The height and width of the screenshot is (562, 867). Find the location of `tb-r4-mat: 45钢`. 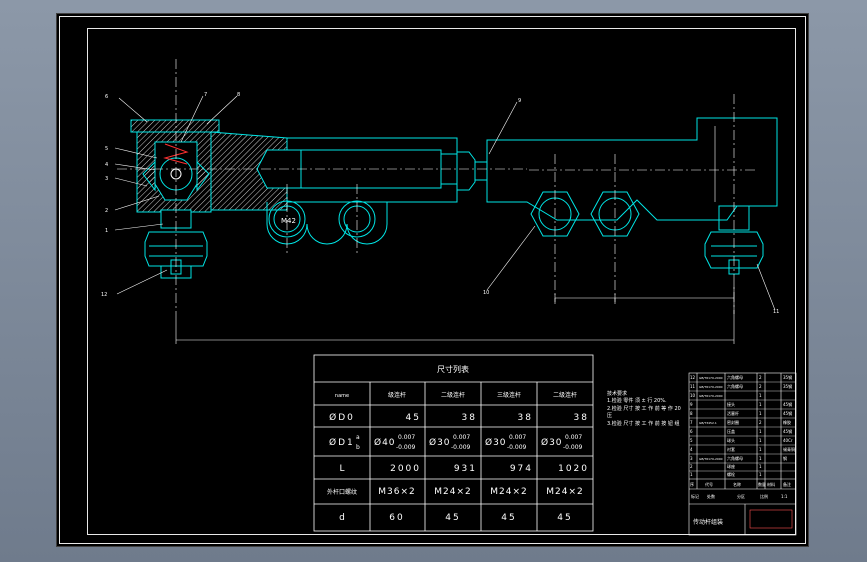

tb-r4-mat: 45钢 is located at coordinates (787, 413).